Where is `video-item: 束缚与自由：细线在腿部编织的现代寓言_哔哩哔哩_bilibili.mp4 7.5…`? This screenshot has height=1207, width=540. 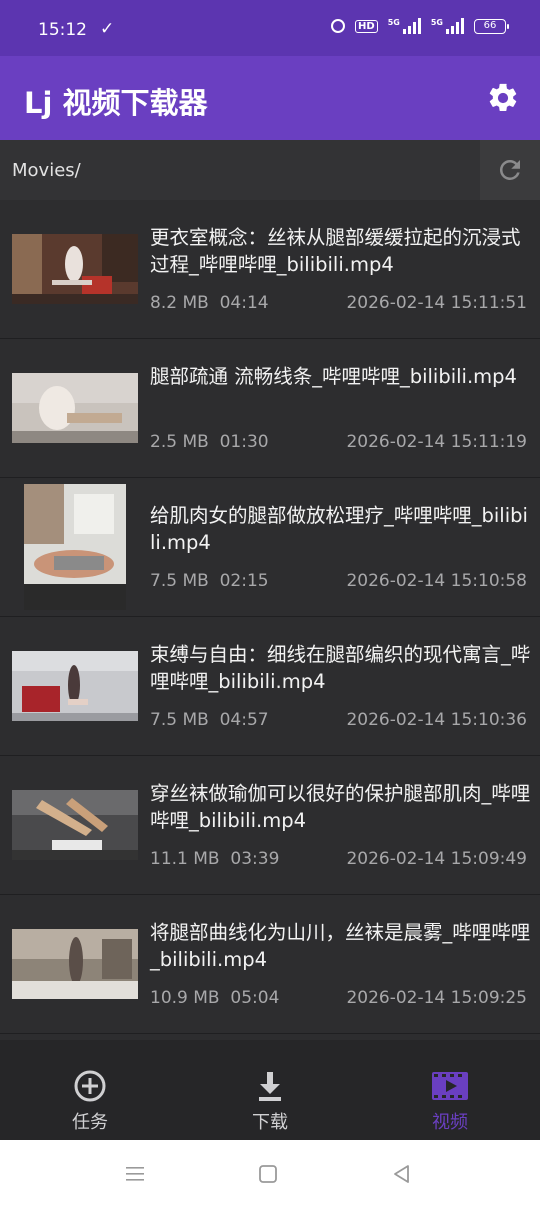
video-item: 束缚与自由：细线在腿部编织的现代寓言_哔哩哔哩_bilibili.mp4 7.5… is located at coordinates (270, 686).